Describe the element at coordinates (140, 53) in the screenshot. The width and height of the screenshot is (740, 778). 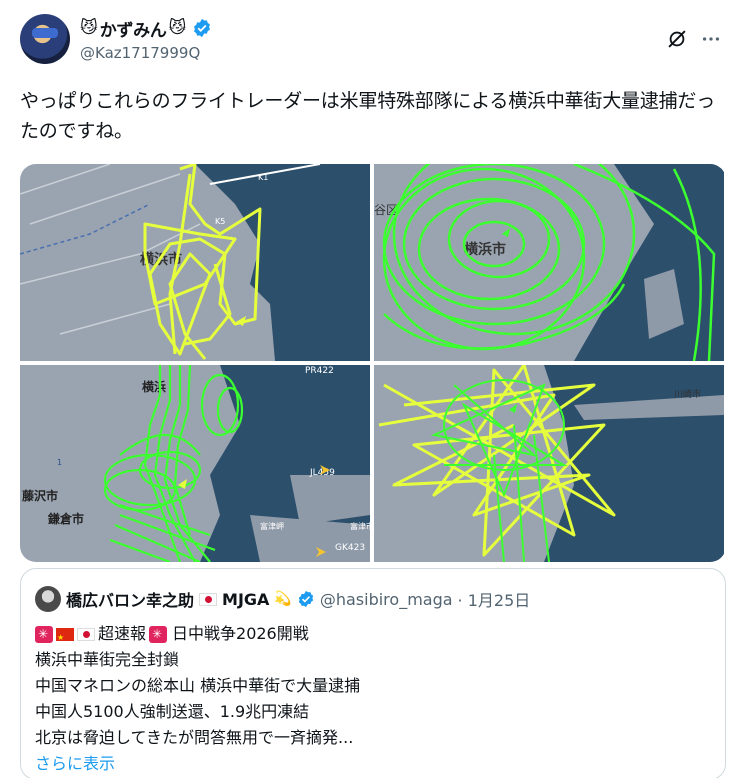
I see `author-handle: @Kaz1717999Q` at that location.